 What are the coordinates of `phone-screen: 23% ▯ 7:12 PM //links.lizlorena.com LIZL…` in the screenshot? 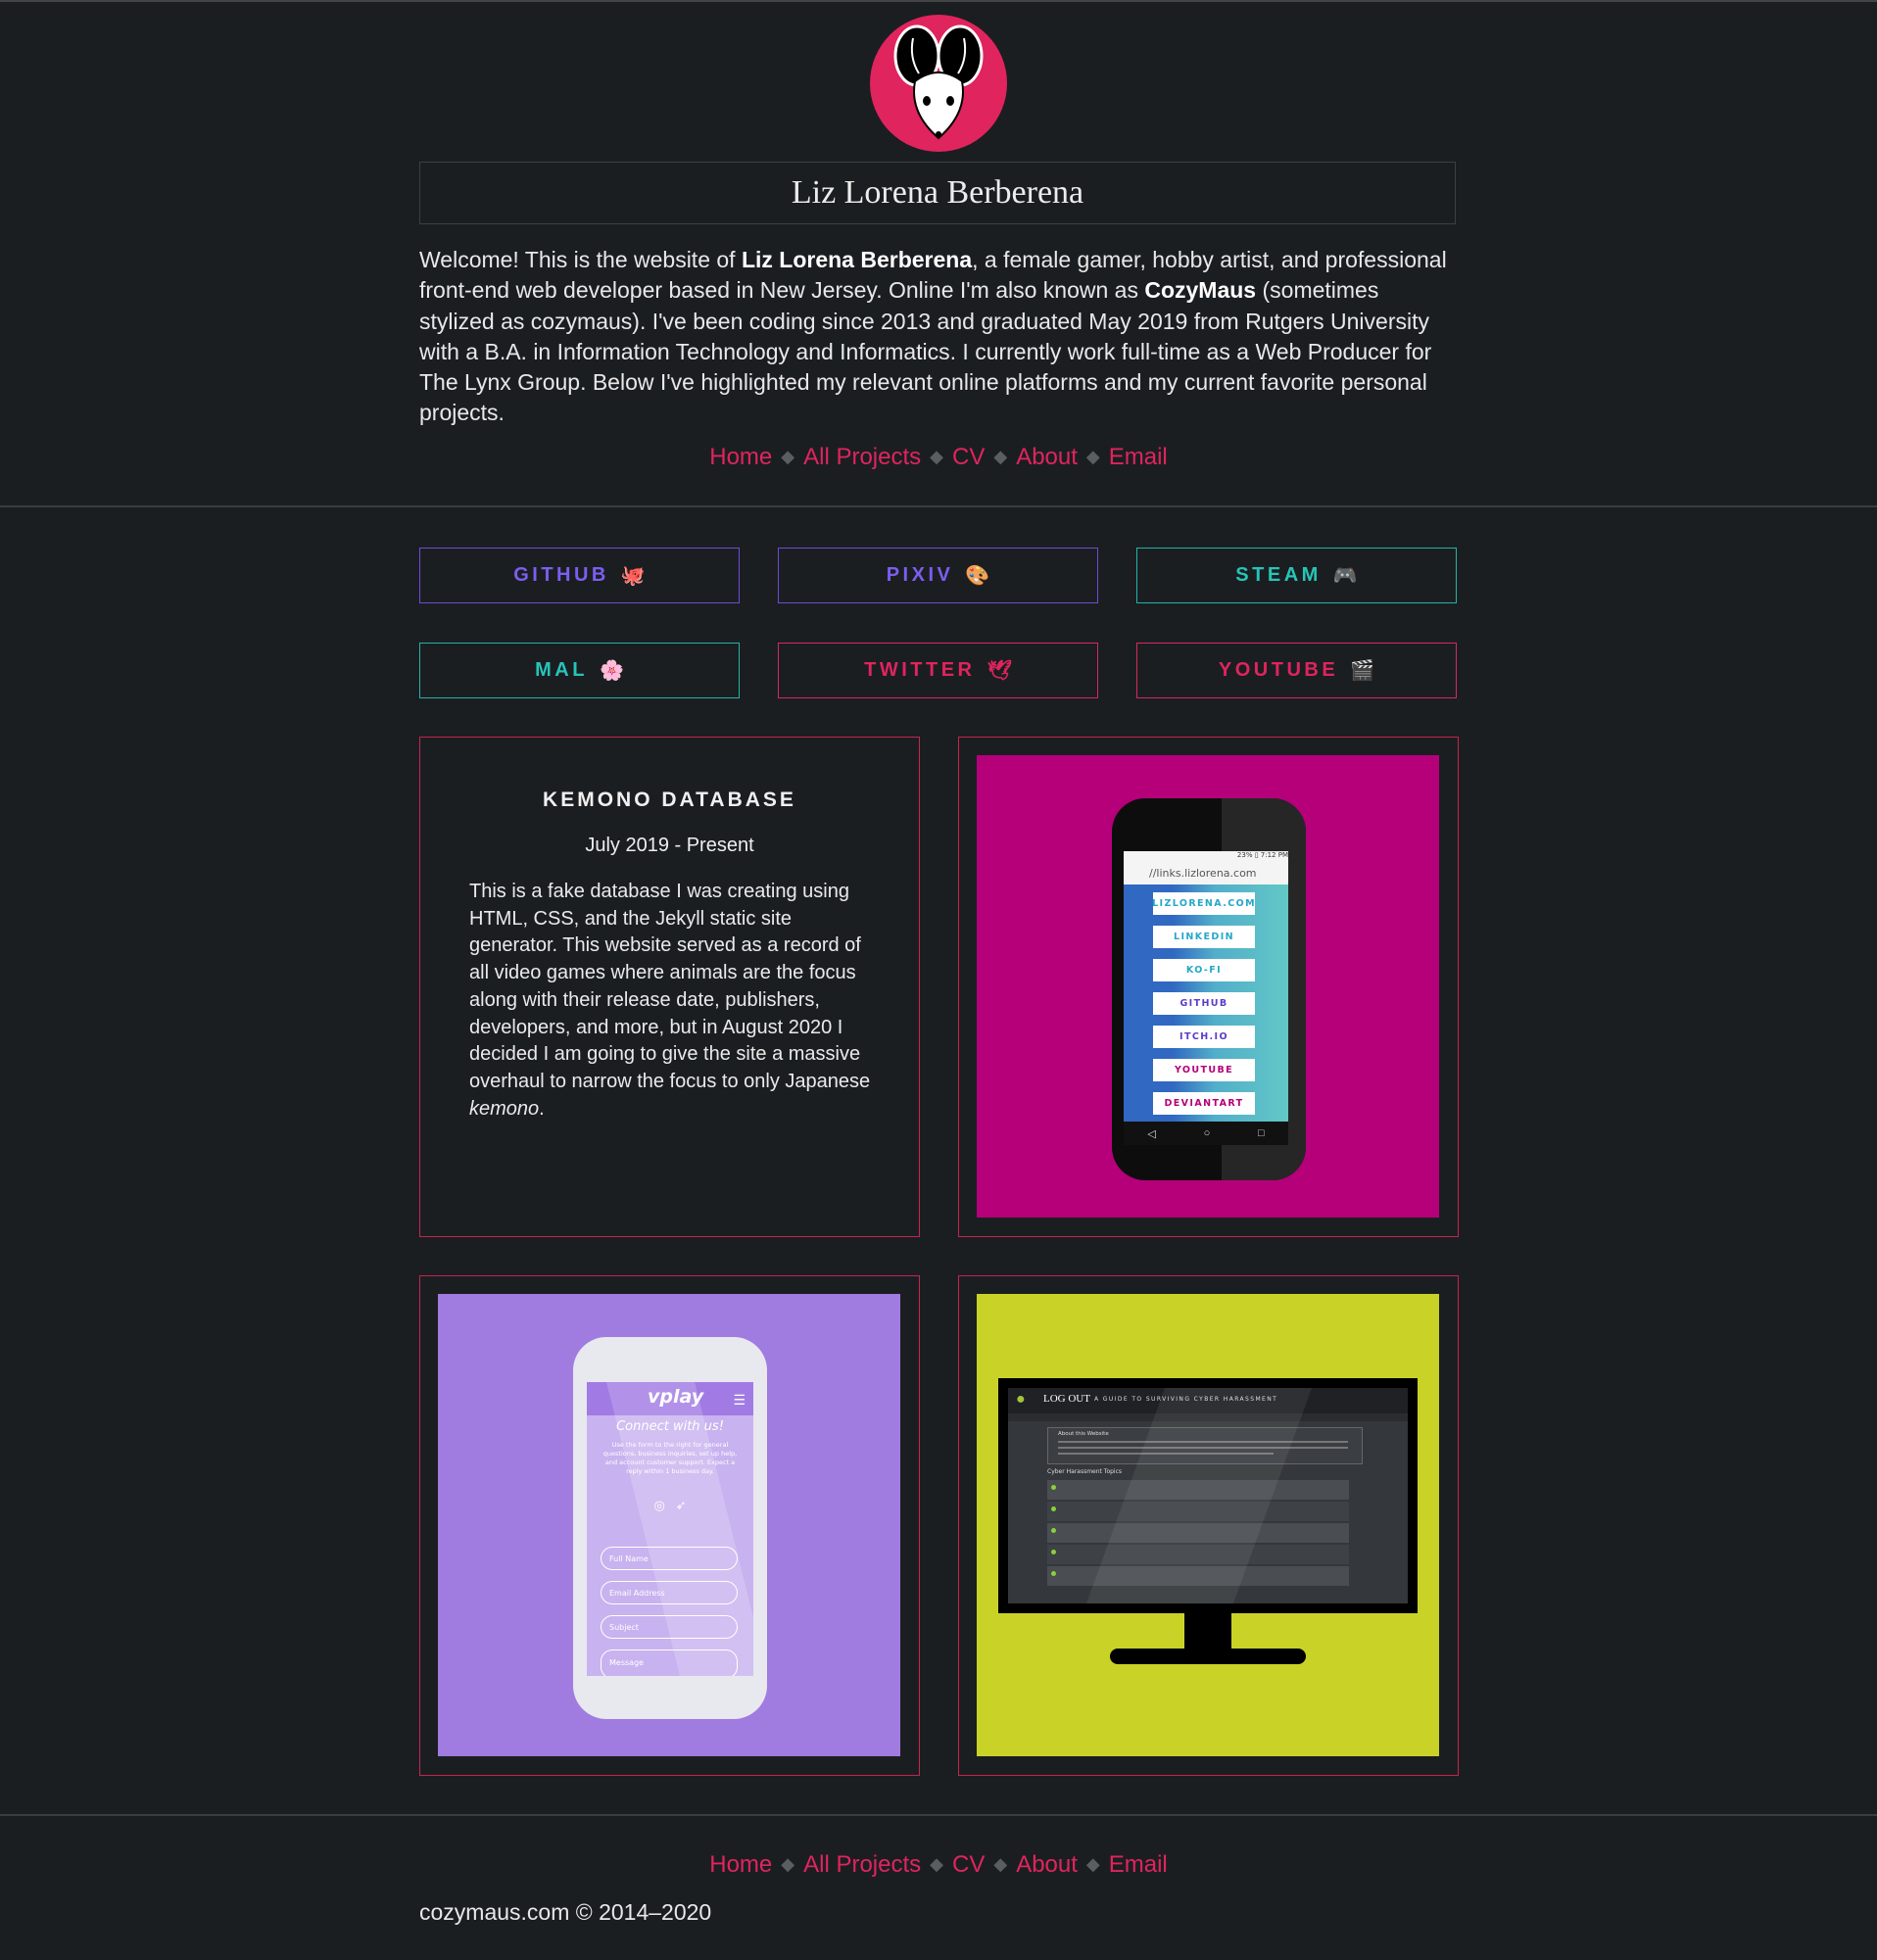 It's located at (1206, 998).